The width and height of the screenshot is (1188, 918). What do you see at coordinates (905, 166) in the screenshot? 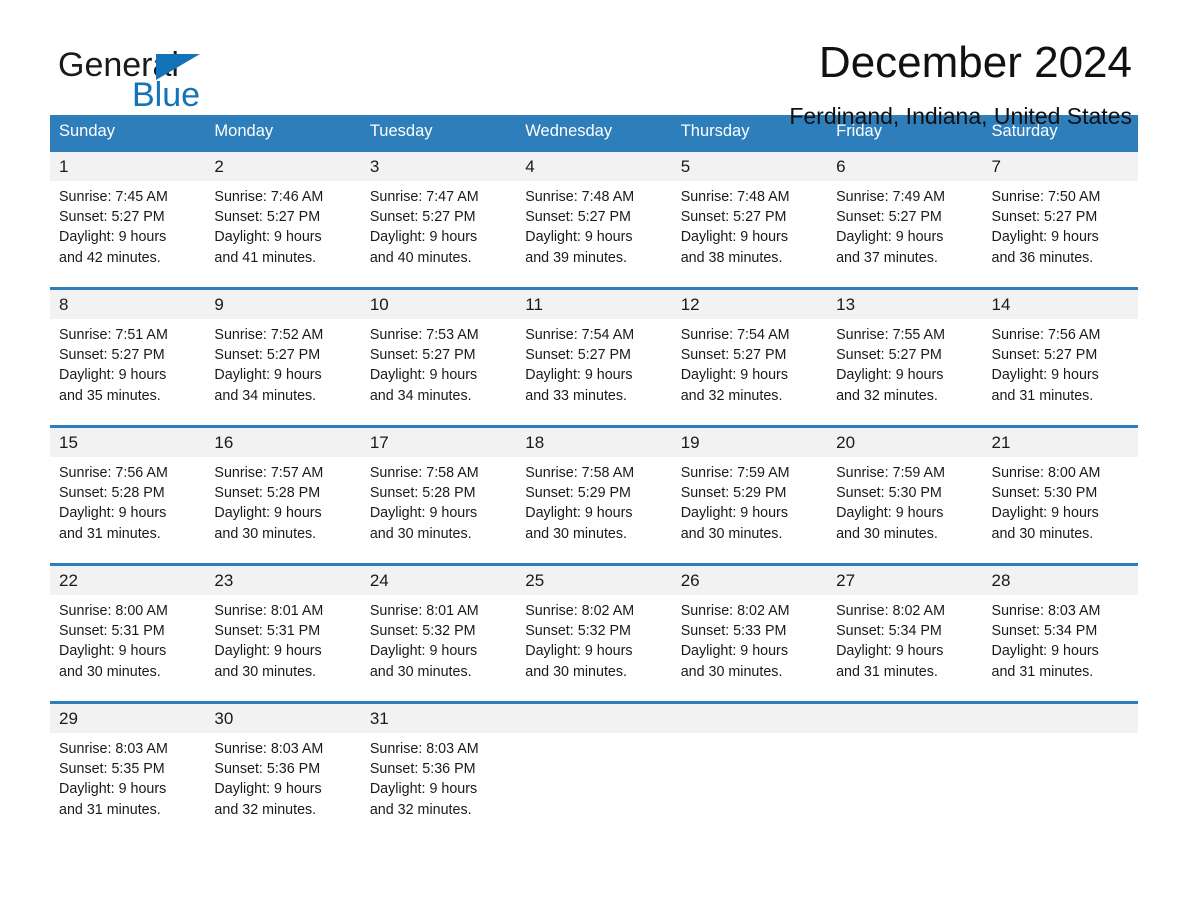
I see `day-number: 6` at bounding box center [905, 166].